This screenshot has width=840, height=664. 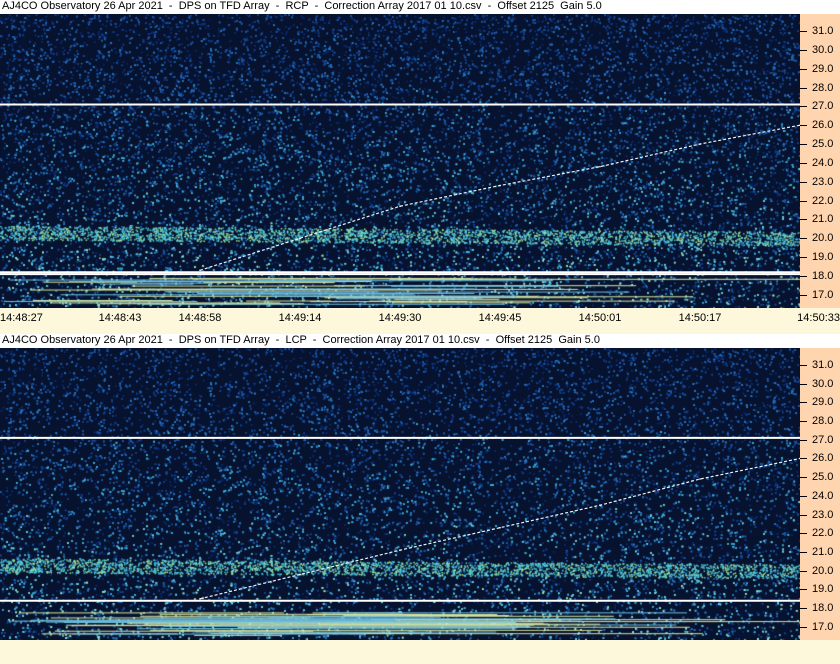 I want to click on time-tick-label: 14:50:33, so click(x=818, y=318).